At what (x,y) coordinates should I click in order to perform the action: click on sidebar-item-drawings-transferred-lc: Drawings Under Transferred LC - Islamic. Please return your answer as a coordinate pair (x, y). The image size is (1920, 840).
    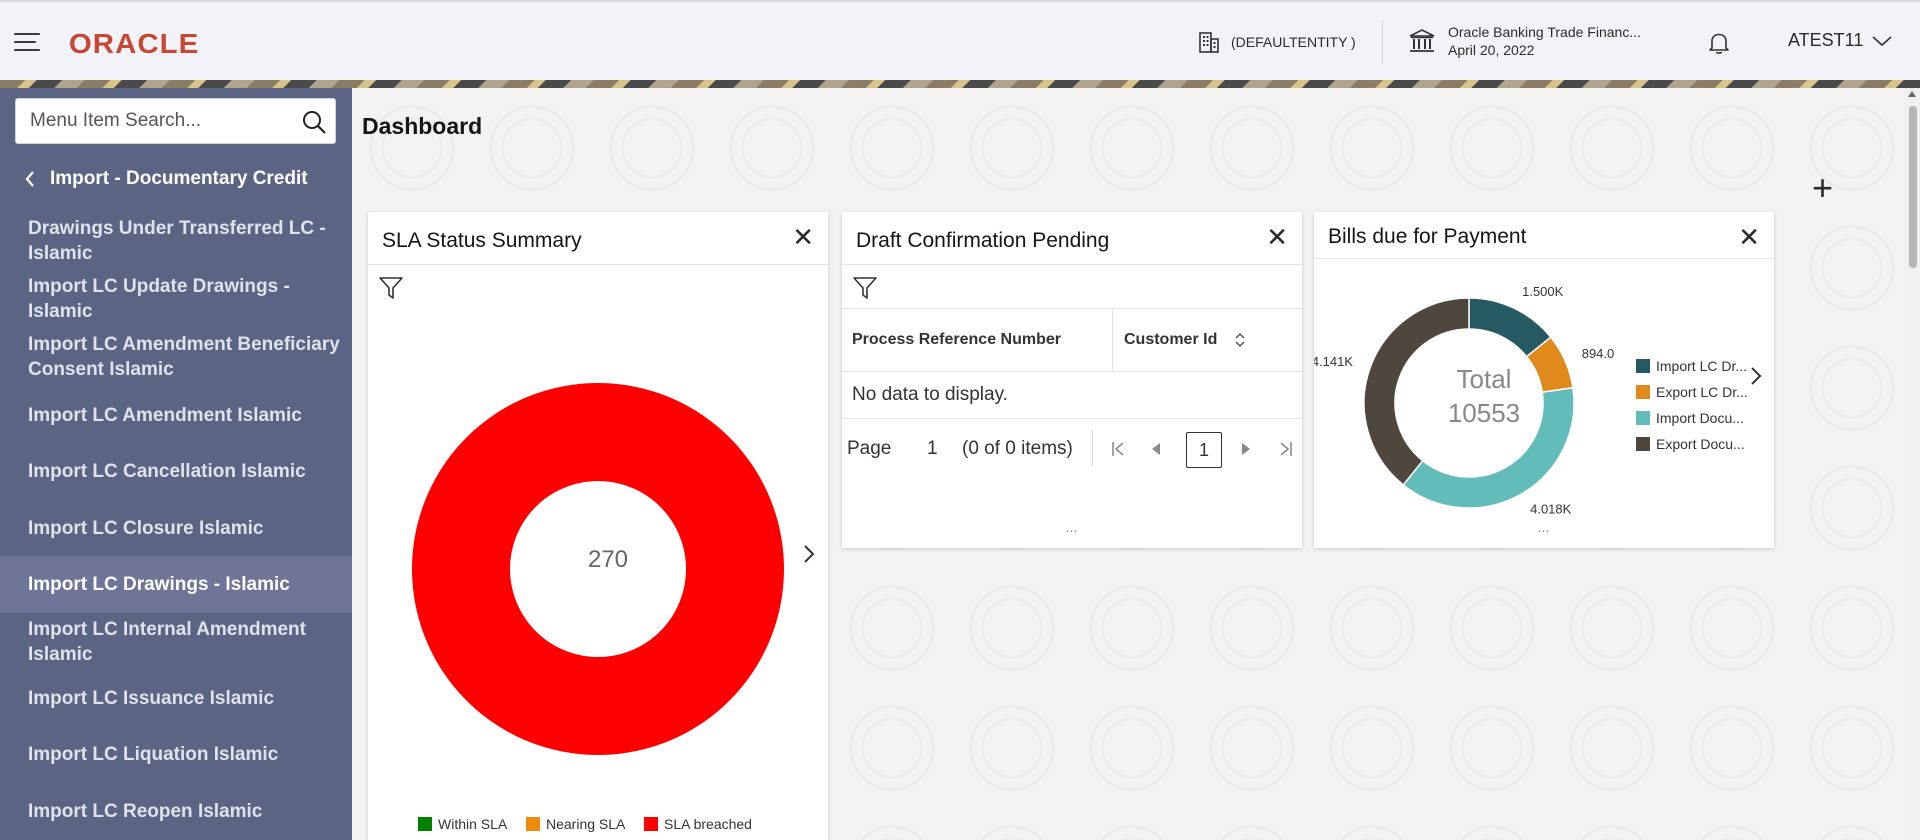
    Looking at the image, I should click on (176, 241).